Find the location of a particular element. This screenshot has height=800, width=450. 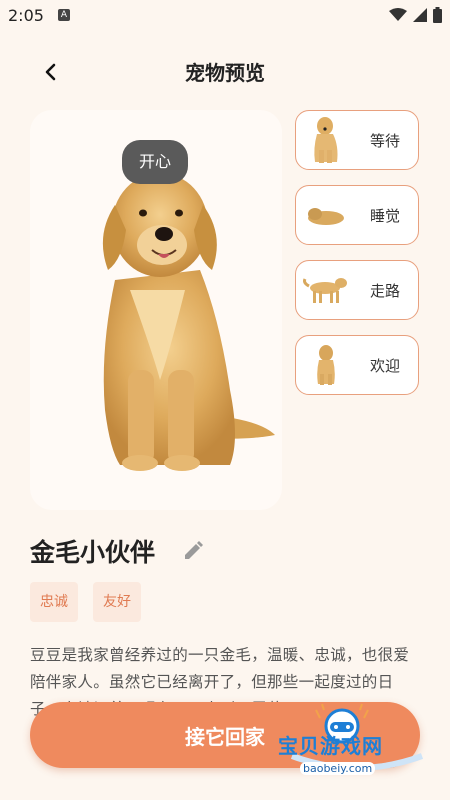

page-title: 宠物预览 is located at coordinates (225, 73).